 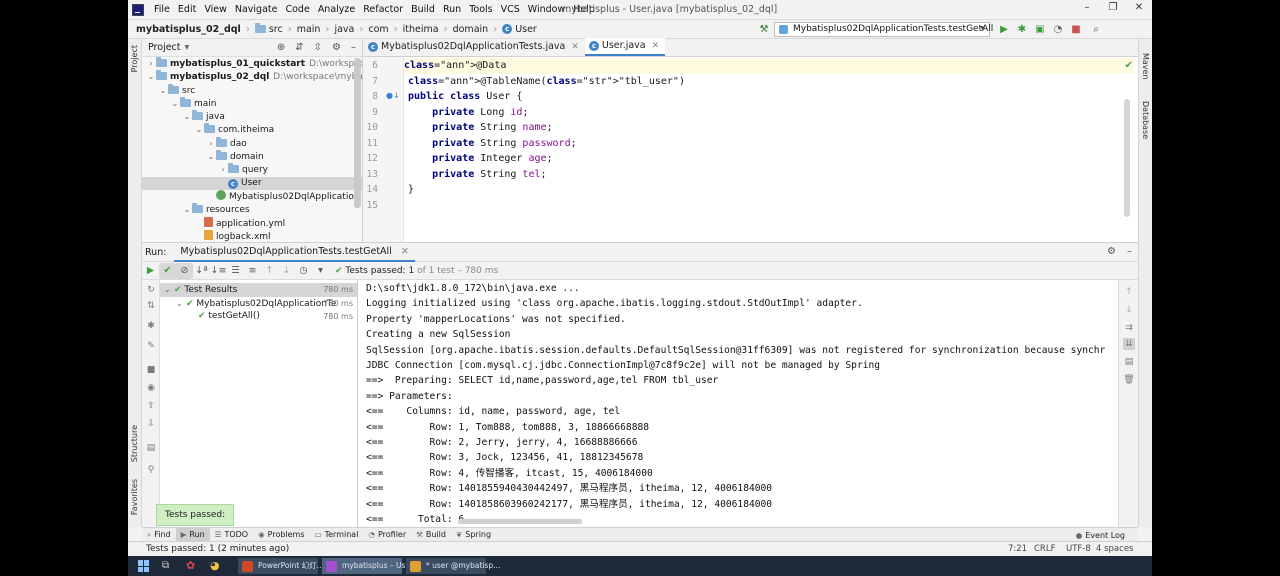 What do you see at coordinates (187, 9) in the screenshot?
I see `menu-edit: Edit` at bounding box center [187, 9].